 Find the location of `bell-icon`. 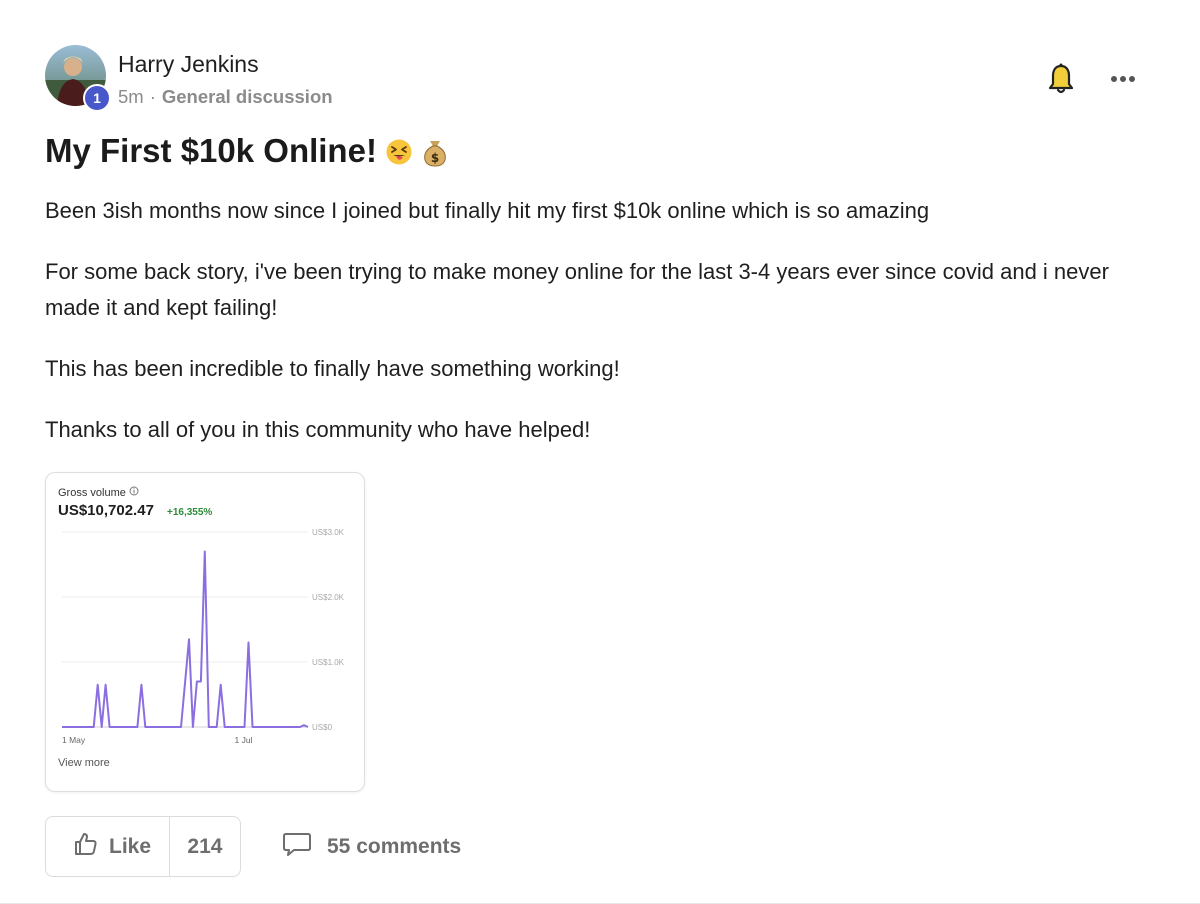

bell-icon is located at coordinates (1061, 79).